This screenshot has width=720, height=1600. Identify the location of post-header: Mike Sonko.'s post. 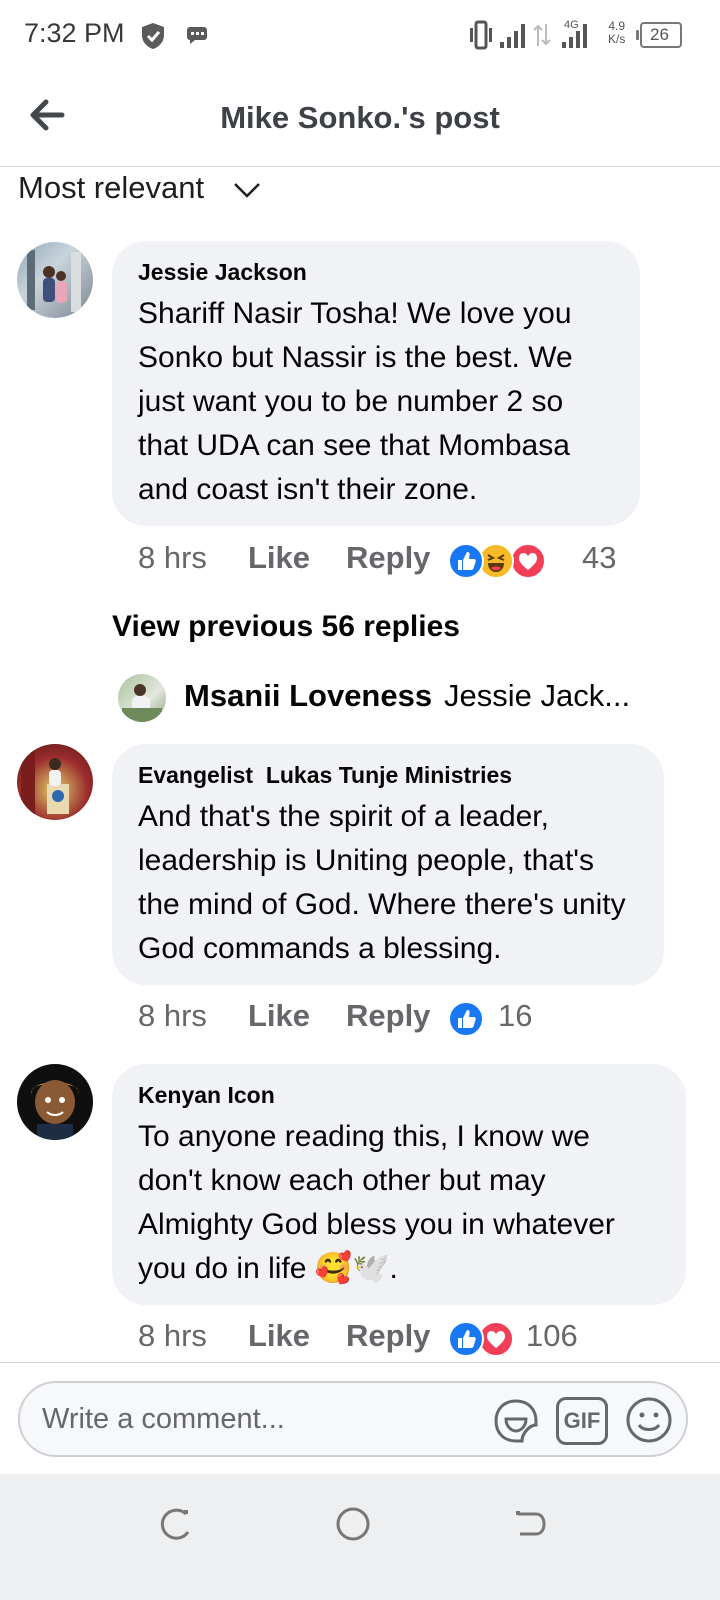
(360, 119).